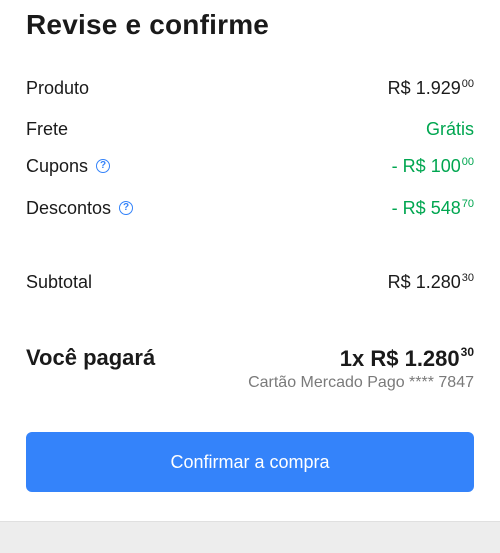 The height and width of the screenshot is (553, 500). Describe the element at coordinates (250, 462) in the screenshot. I see `confirm-purchase-button: Confirmar a compra` at that location.